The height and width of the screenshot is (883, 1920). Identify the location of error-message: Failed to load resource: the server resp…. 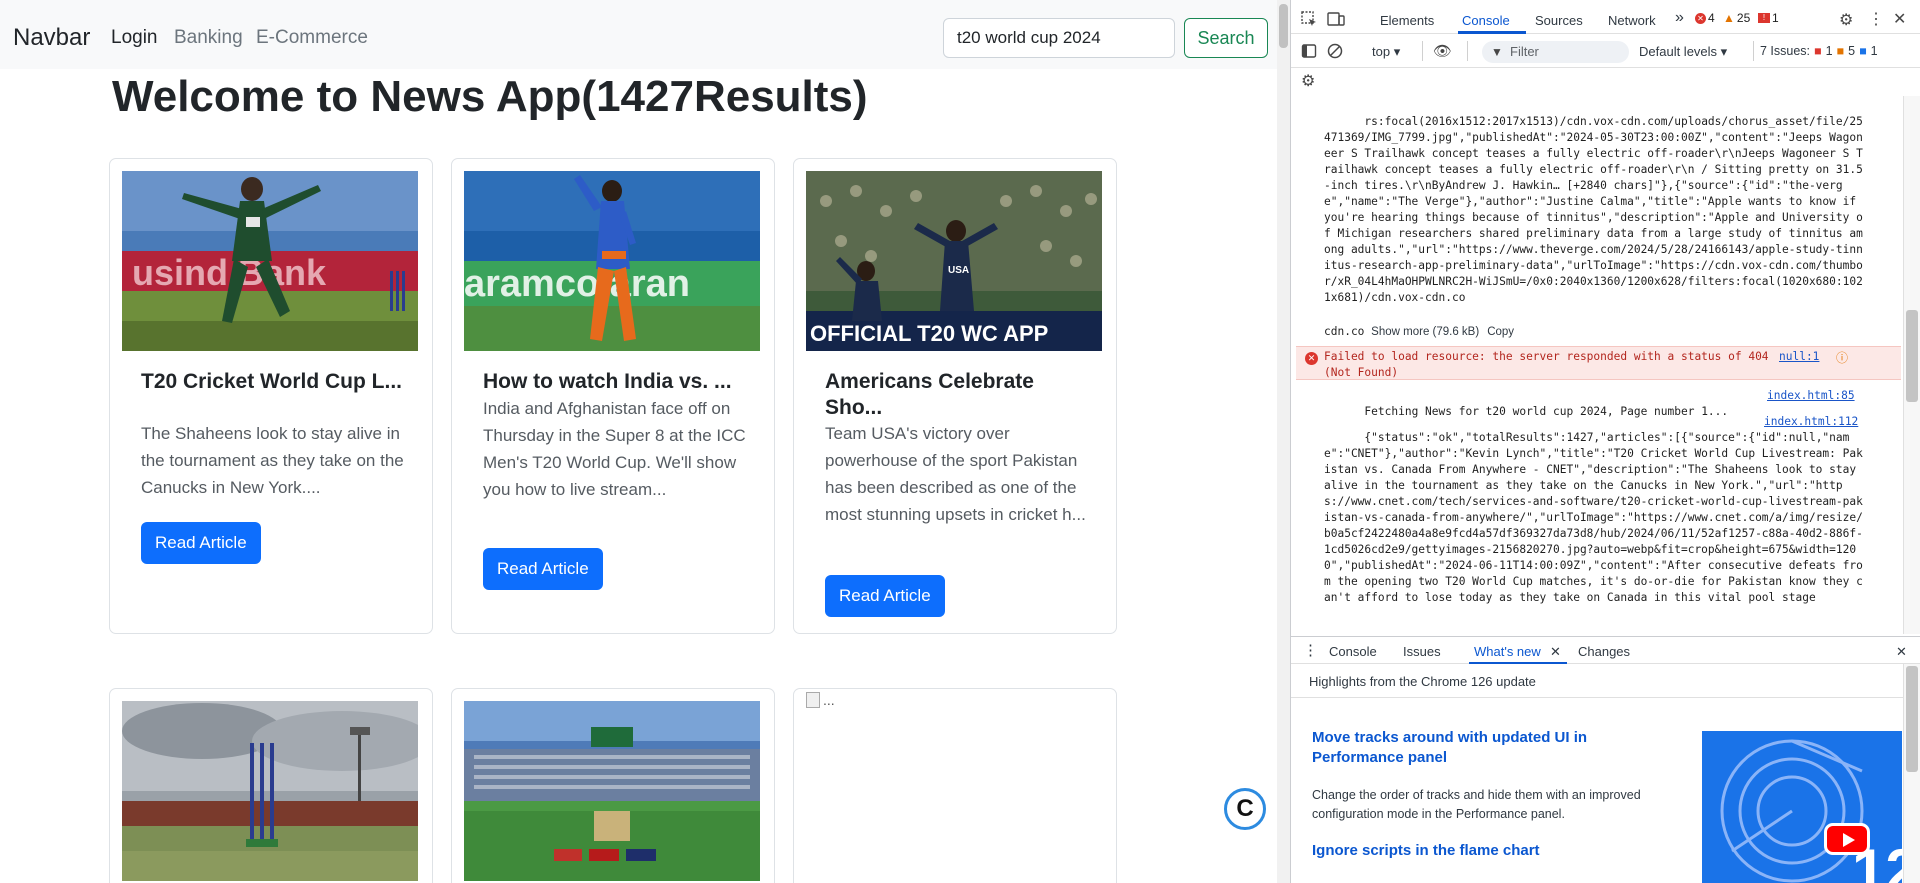
(1546, 364).